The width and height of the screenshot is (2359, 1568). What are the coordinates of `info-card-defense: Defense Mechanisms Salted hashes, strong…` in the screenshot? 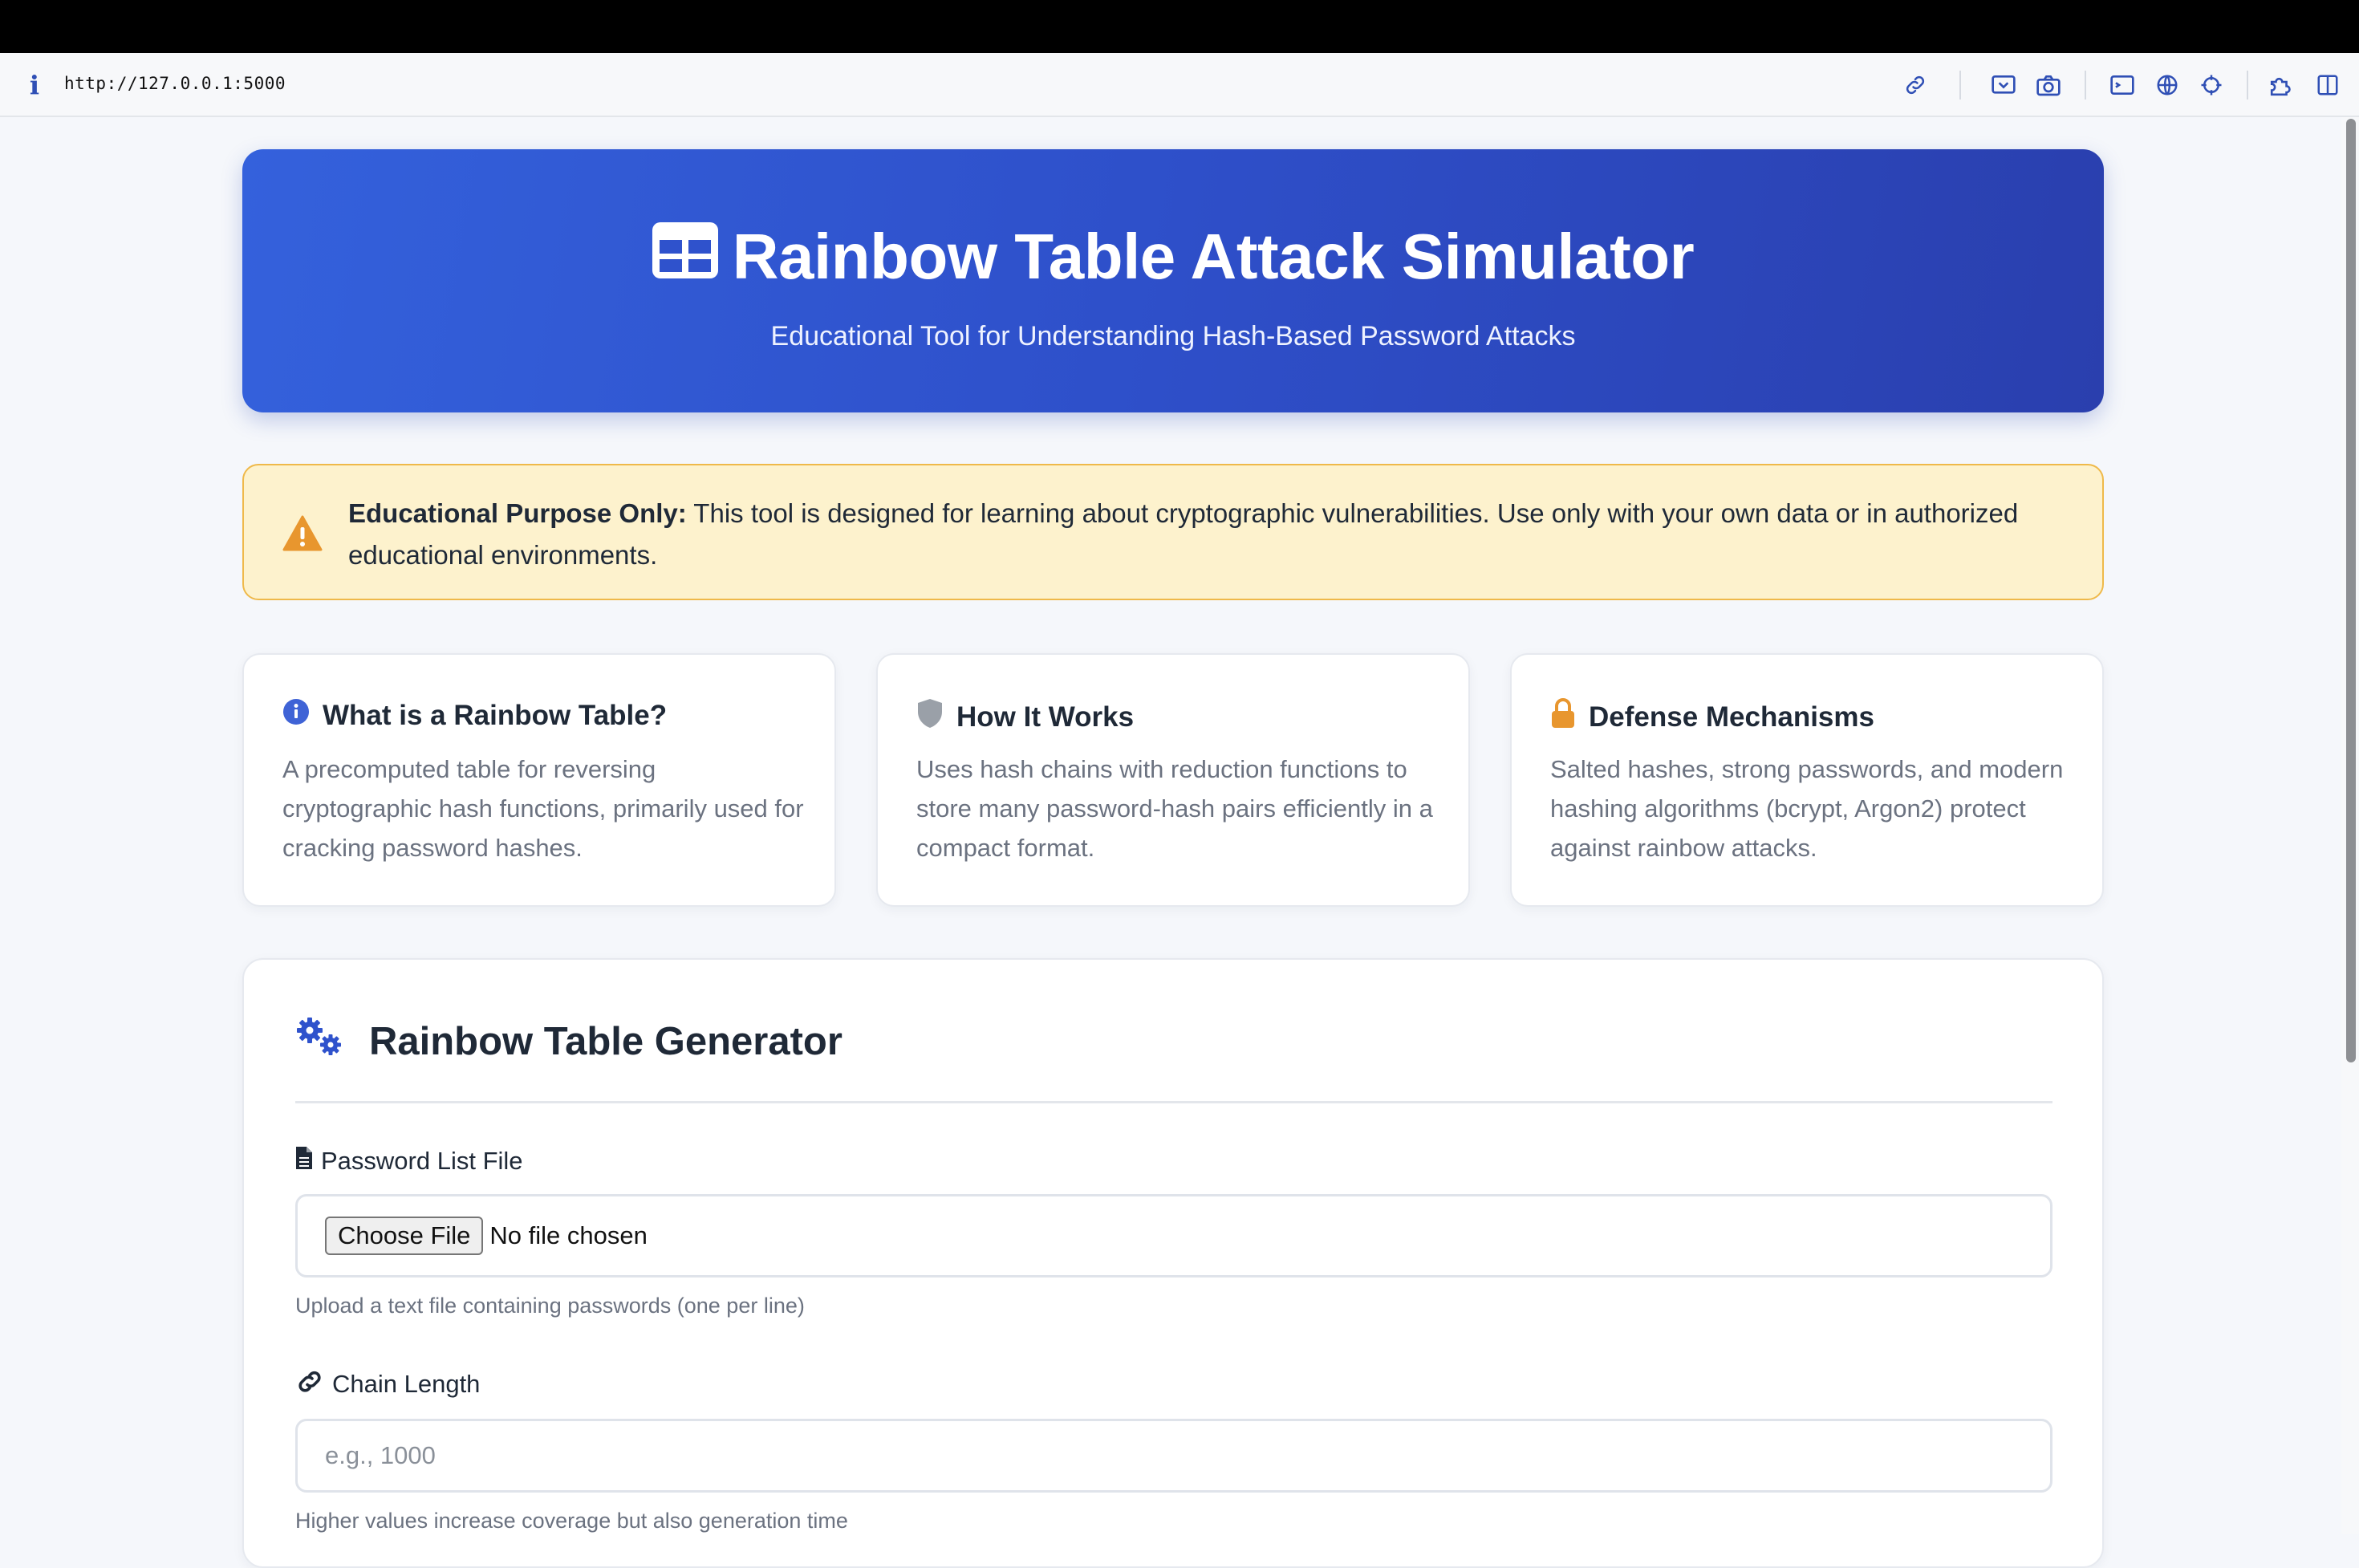 It's located at (1807, 780).